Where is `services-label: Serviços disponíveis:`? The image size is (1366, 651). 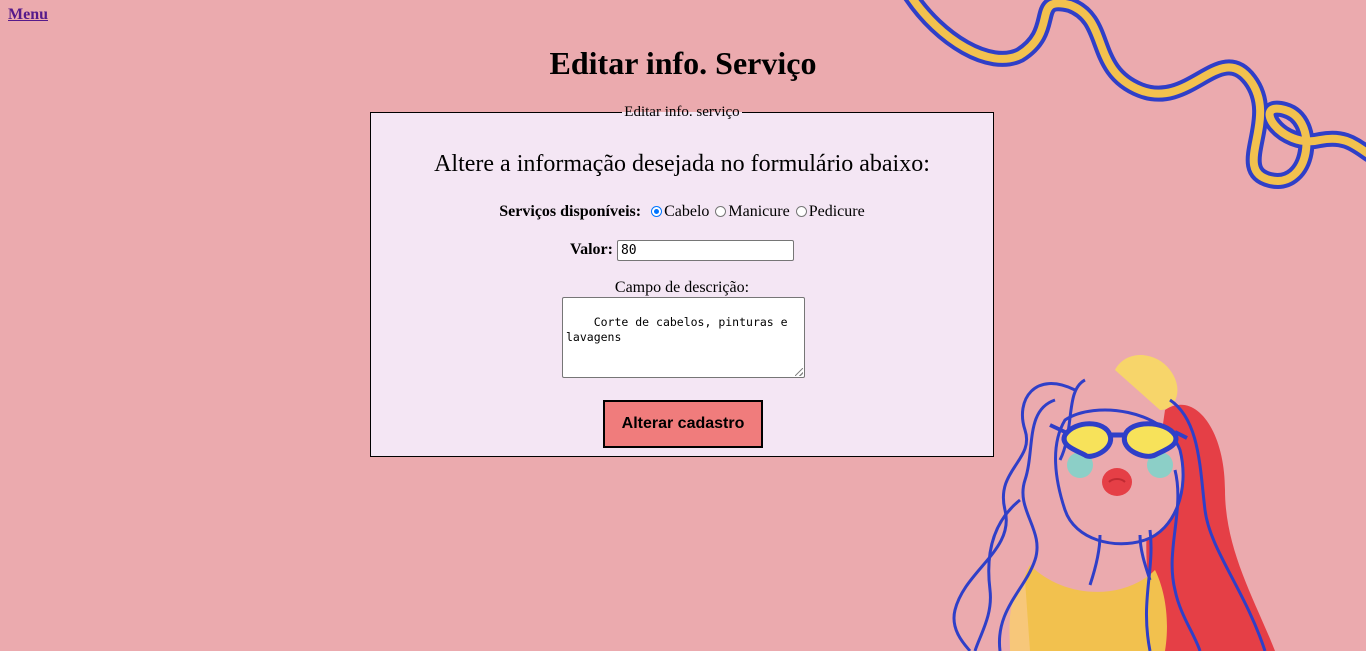 services-label: Serviços disponíveis: is located at coordinates (570, 211).